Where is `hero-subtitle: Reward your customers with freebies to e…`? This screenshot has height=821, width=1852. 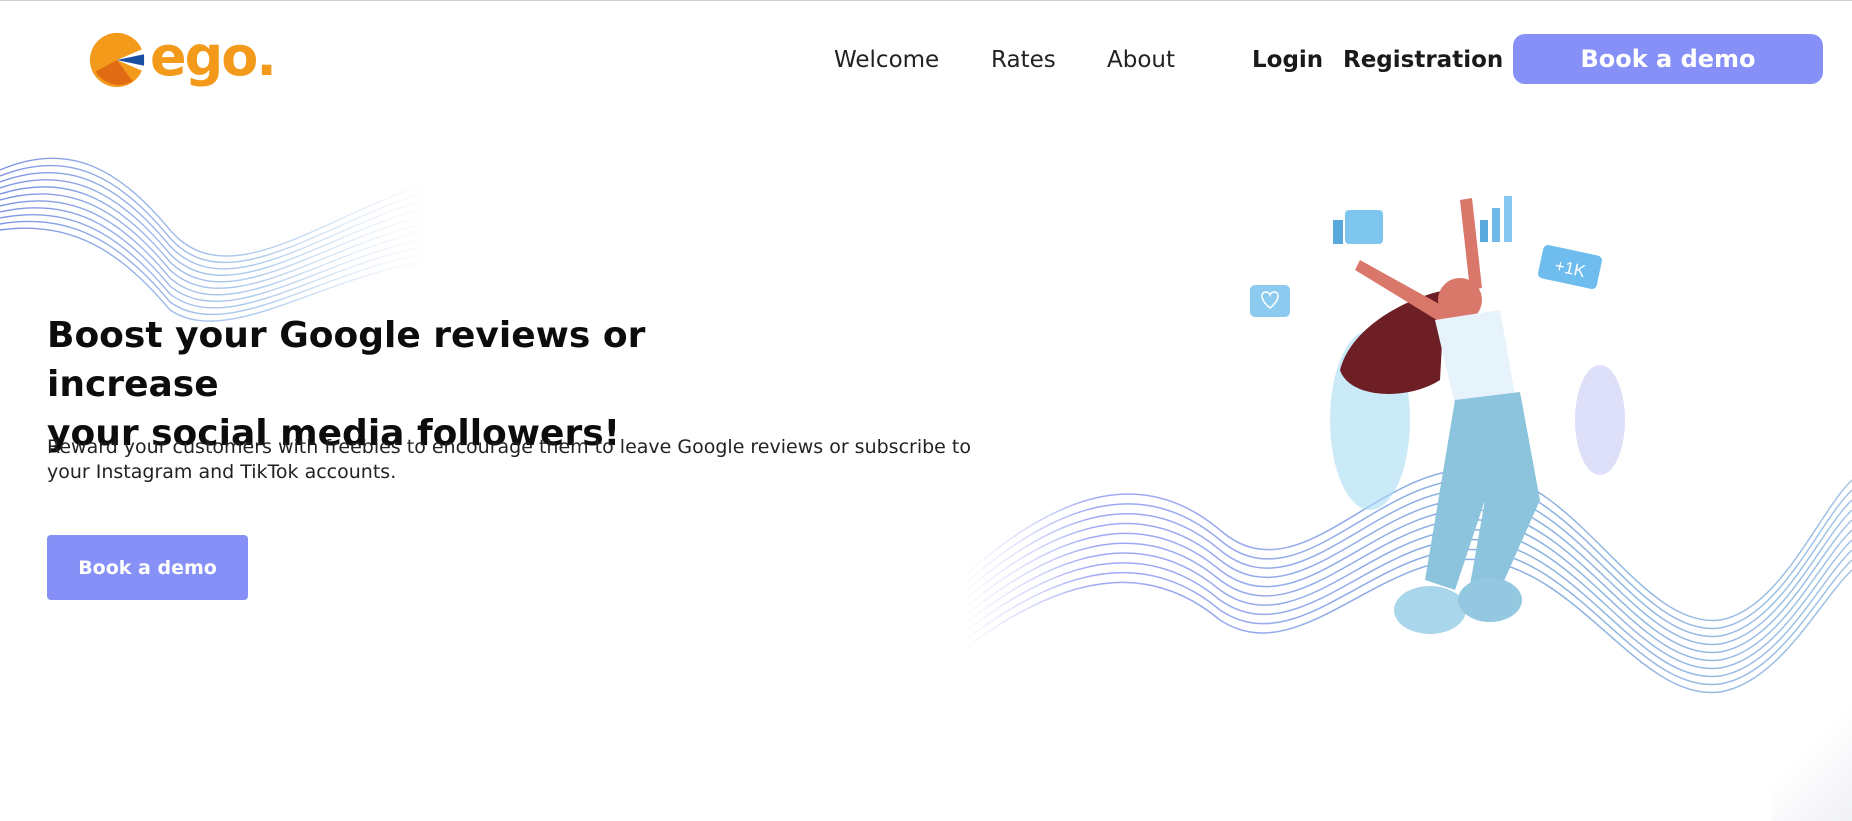
hero-subtitle: Reward your customers with freebies to e… is located at coordinates (527, 460).